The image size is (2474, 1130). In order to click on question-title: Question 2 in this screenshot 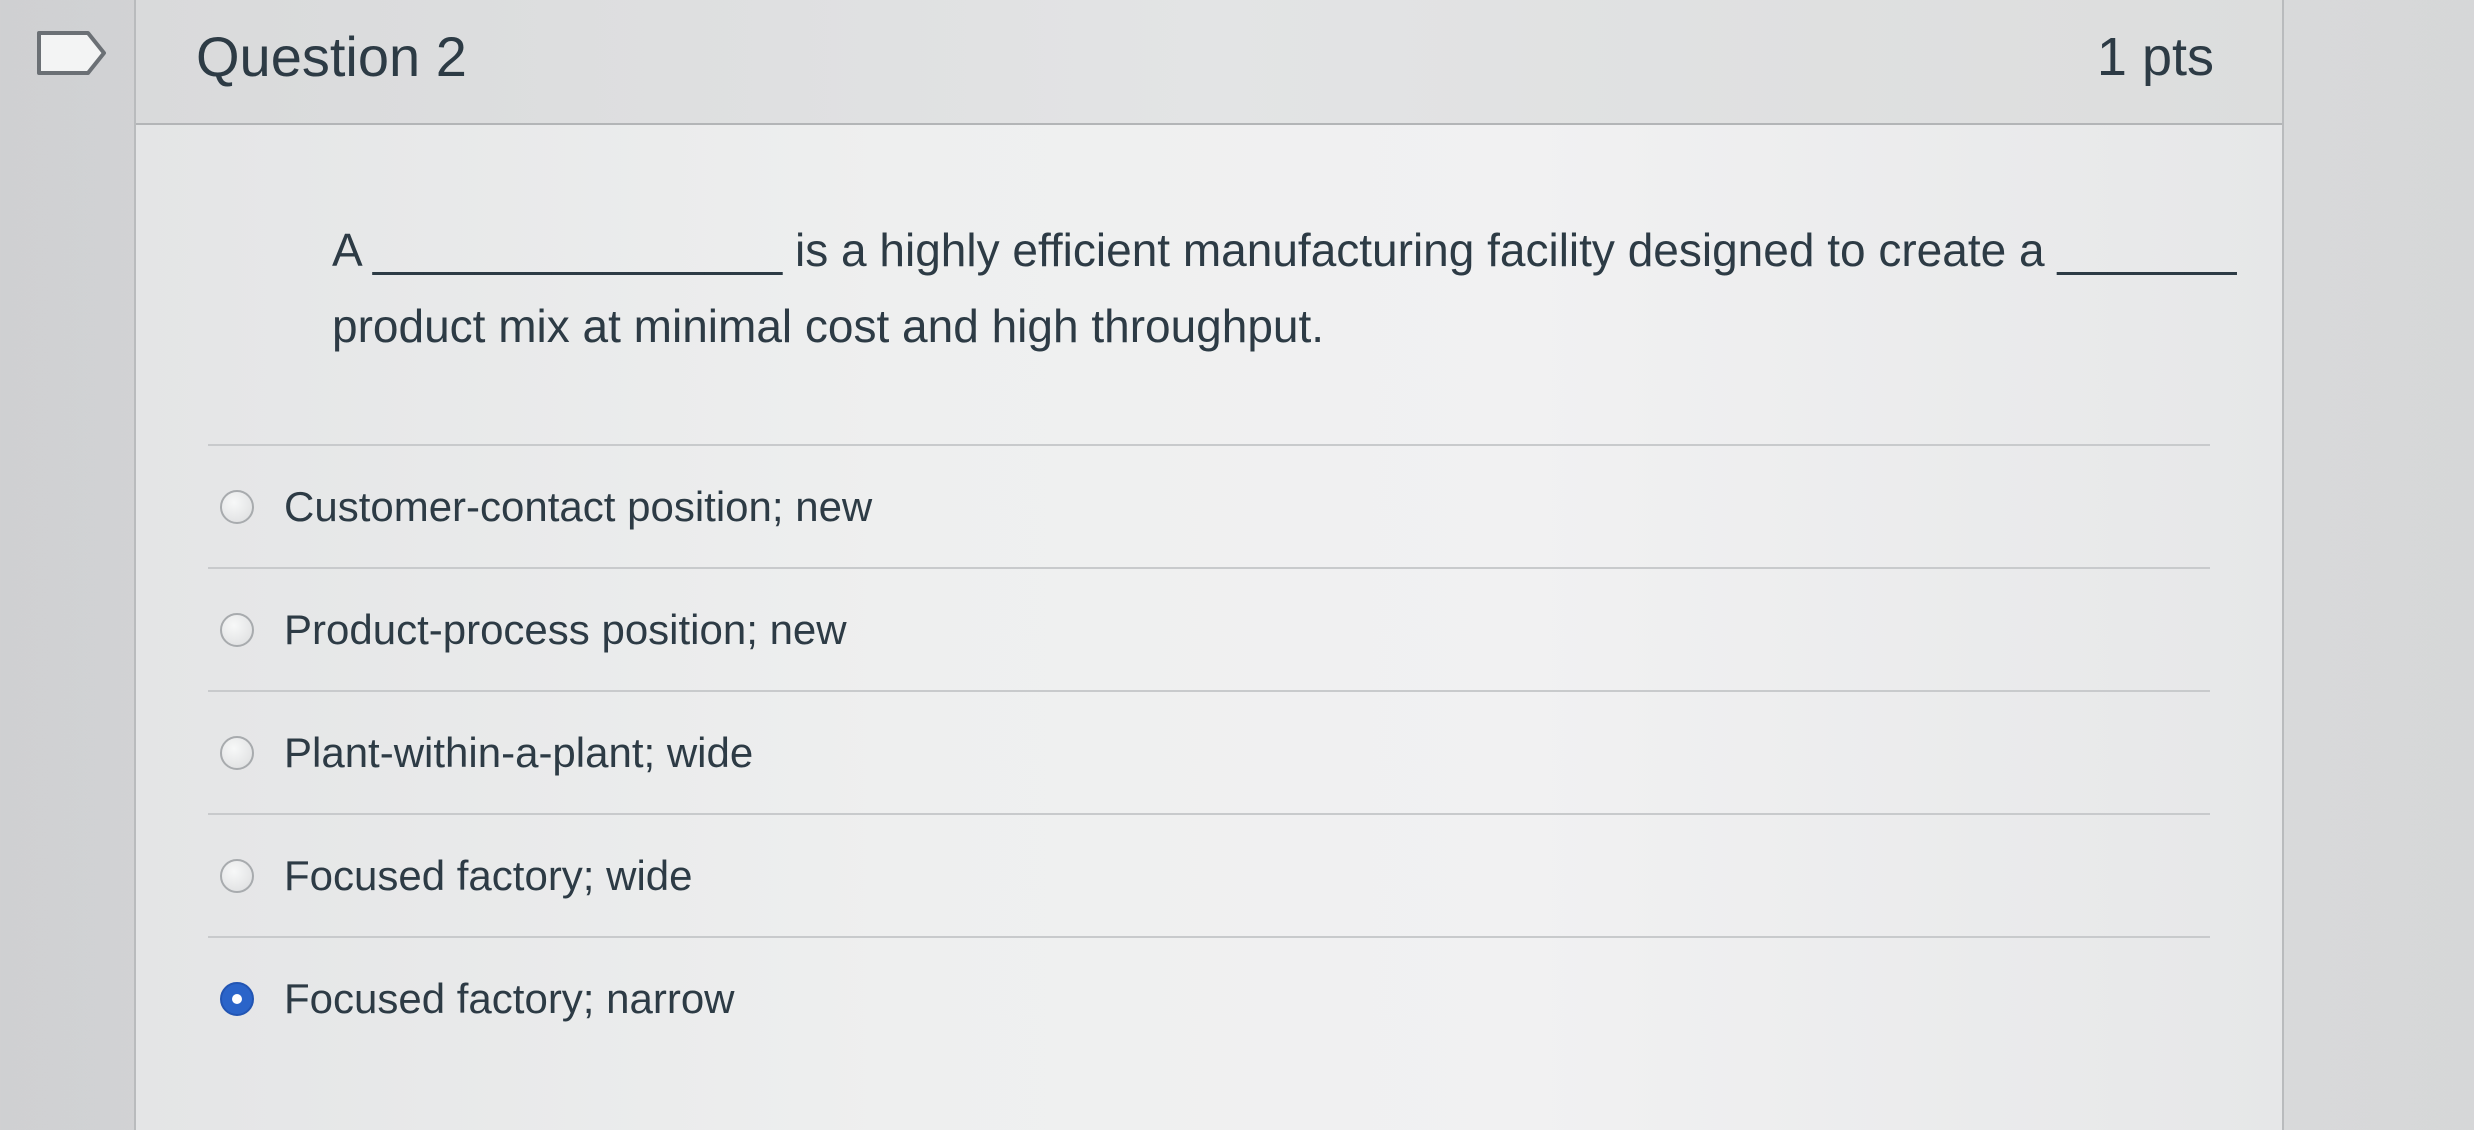, I will do `click(331, 56)`.